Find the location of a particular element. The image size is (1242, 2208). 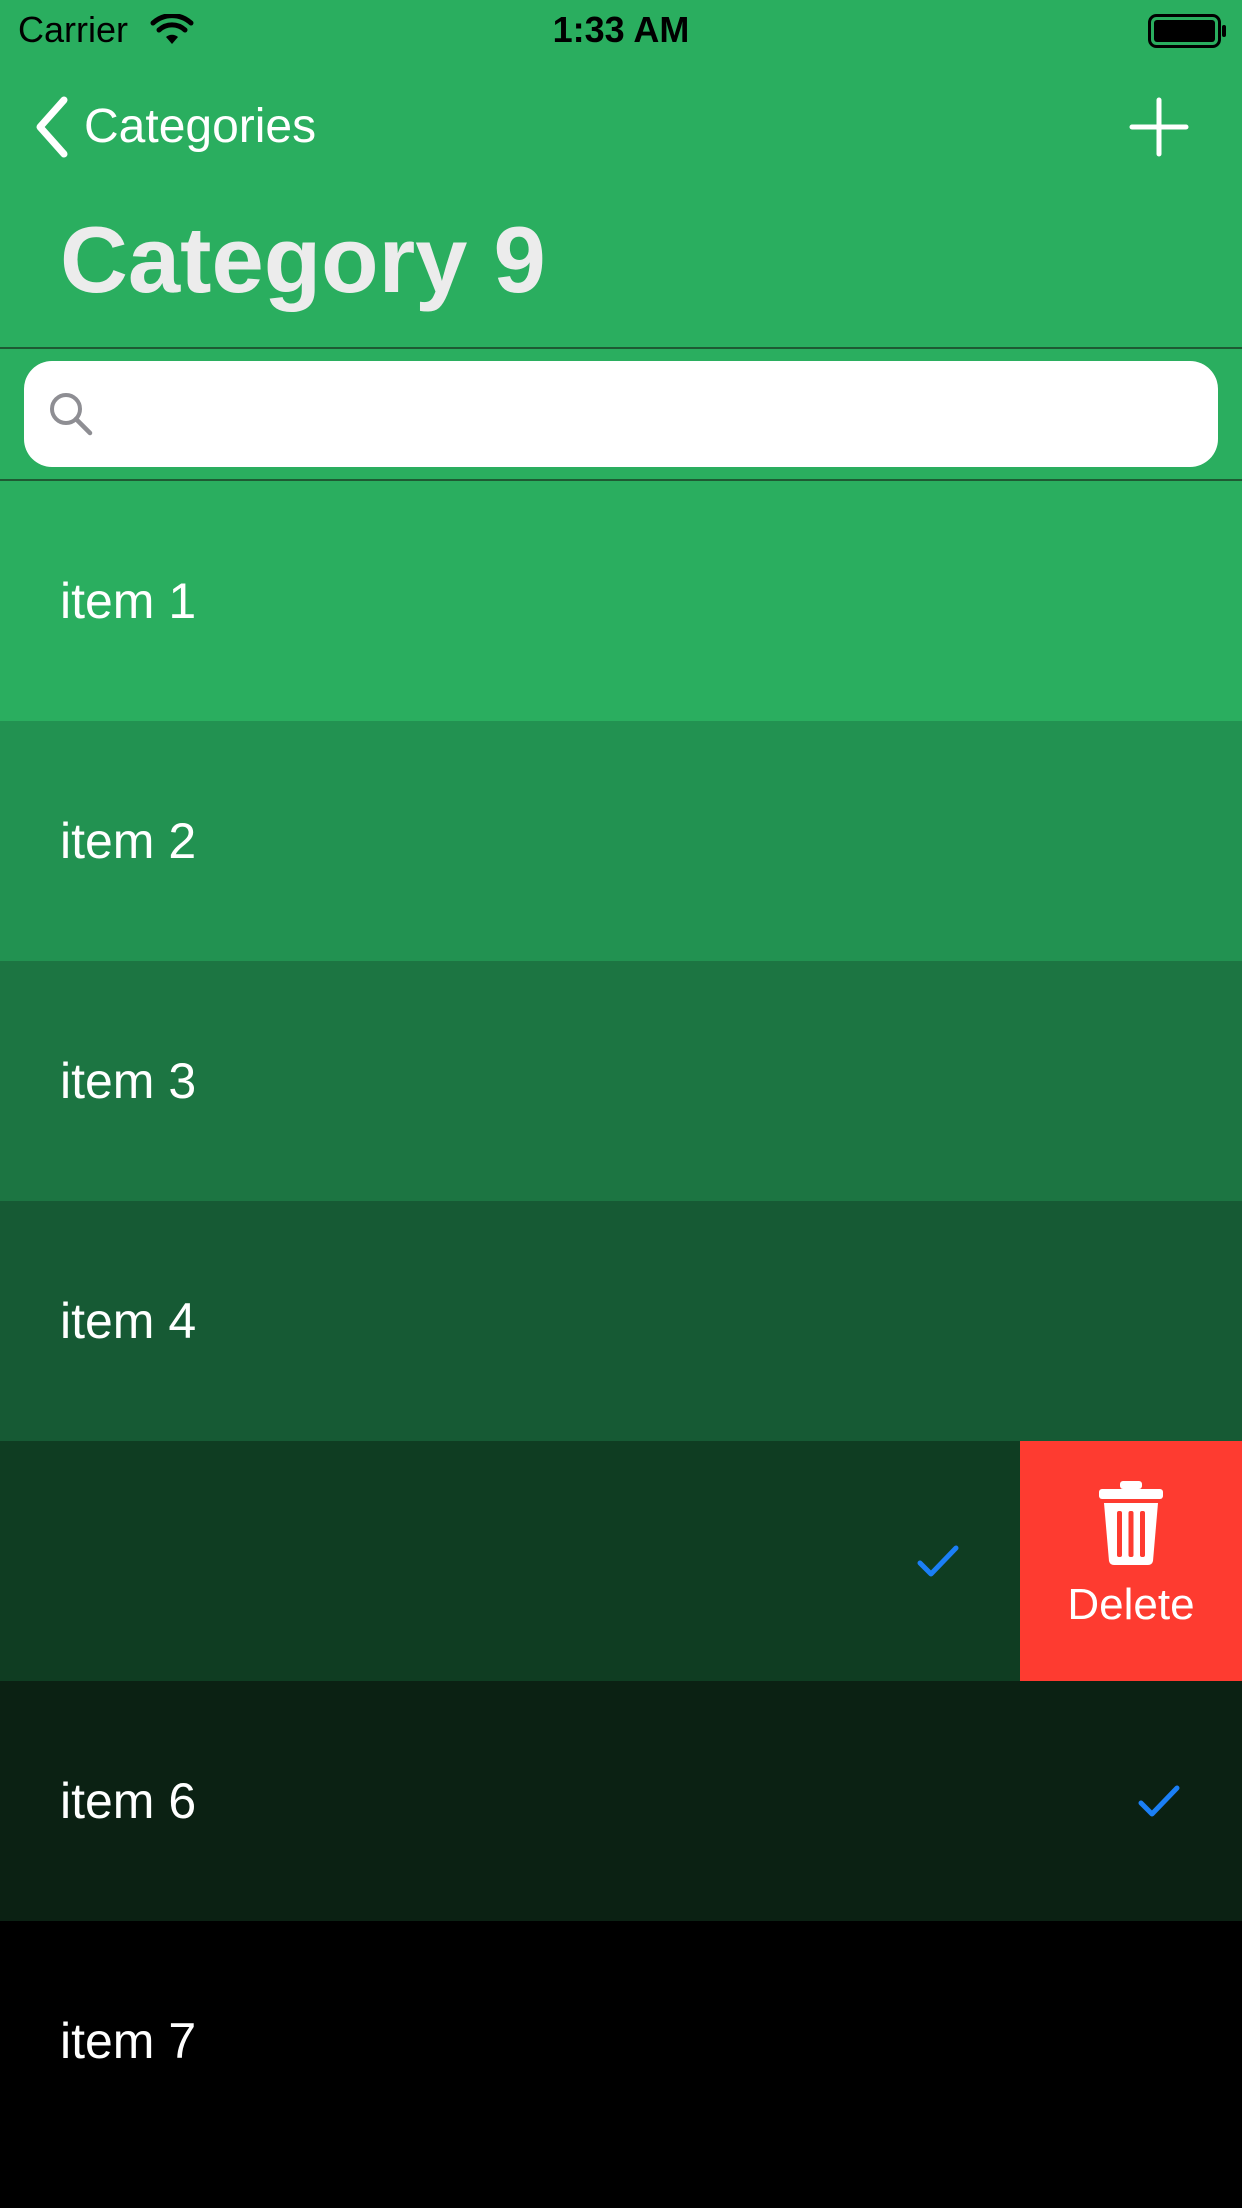

item-label: item 3 is located at coordinates (128, 1081).